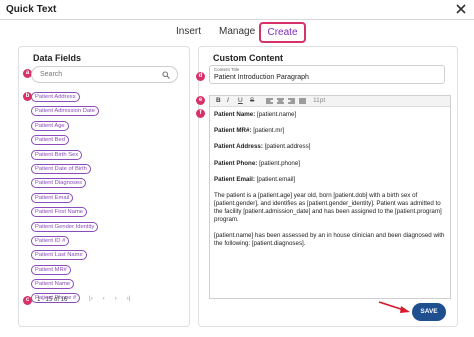  I want to click on search-icon, so click(166, 75).